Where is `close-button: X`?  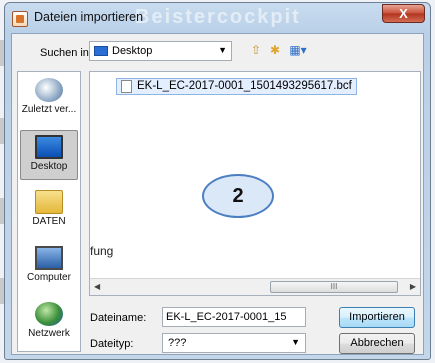 close-button: X is located at coordinates (403, 13).